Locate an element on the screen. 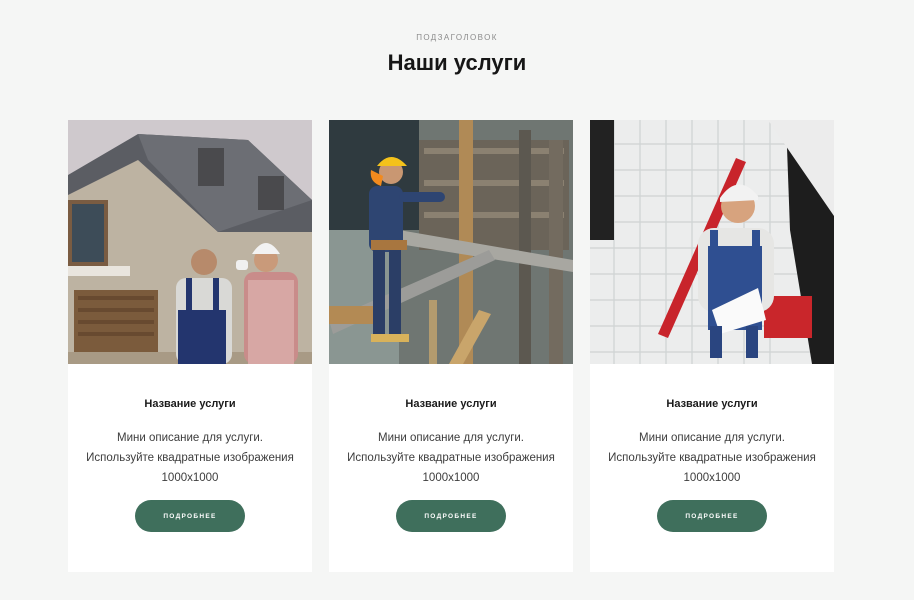 The height and width of the screenshot is (600, 914). house-workers-illustration is located at coordinates (190, 242).